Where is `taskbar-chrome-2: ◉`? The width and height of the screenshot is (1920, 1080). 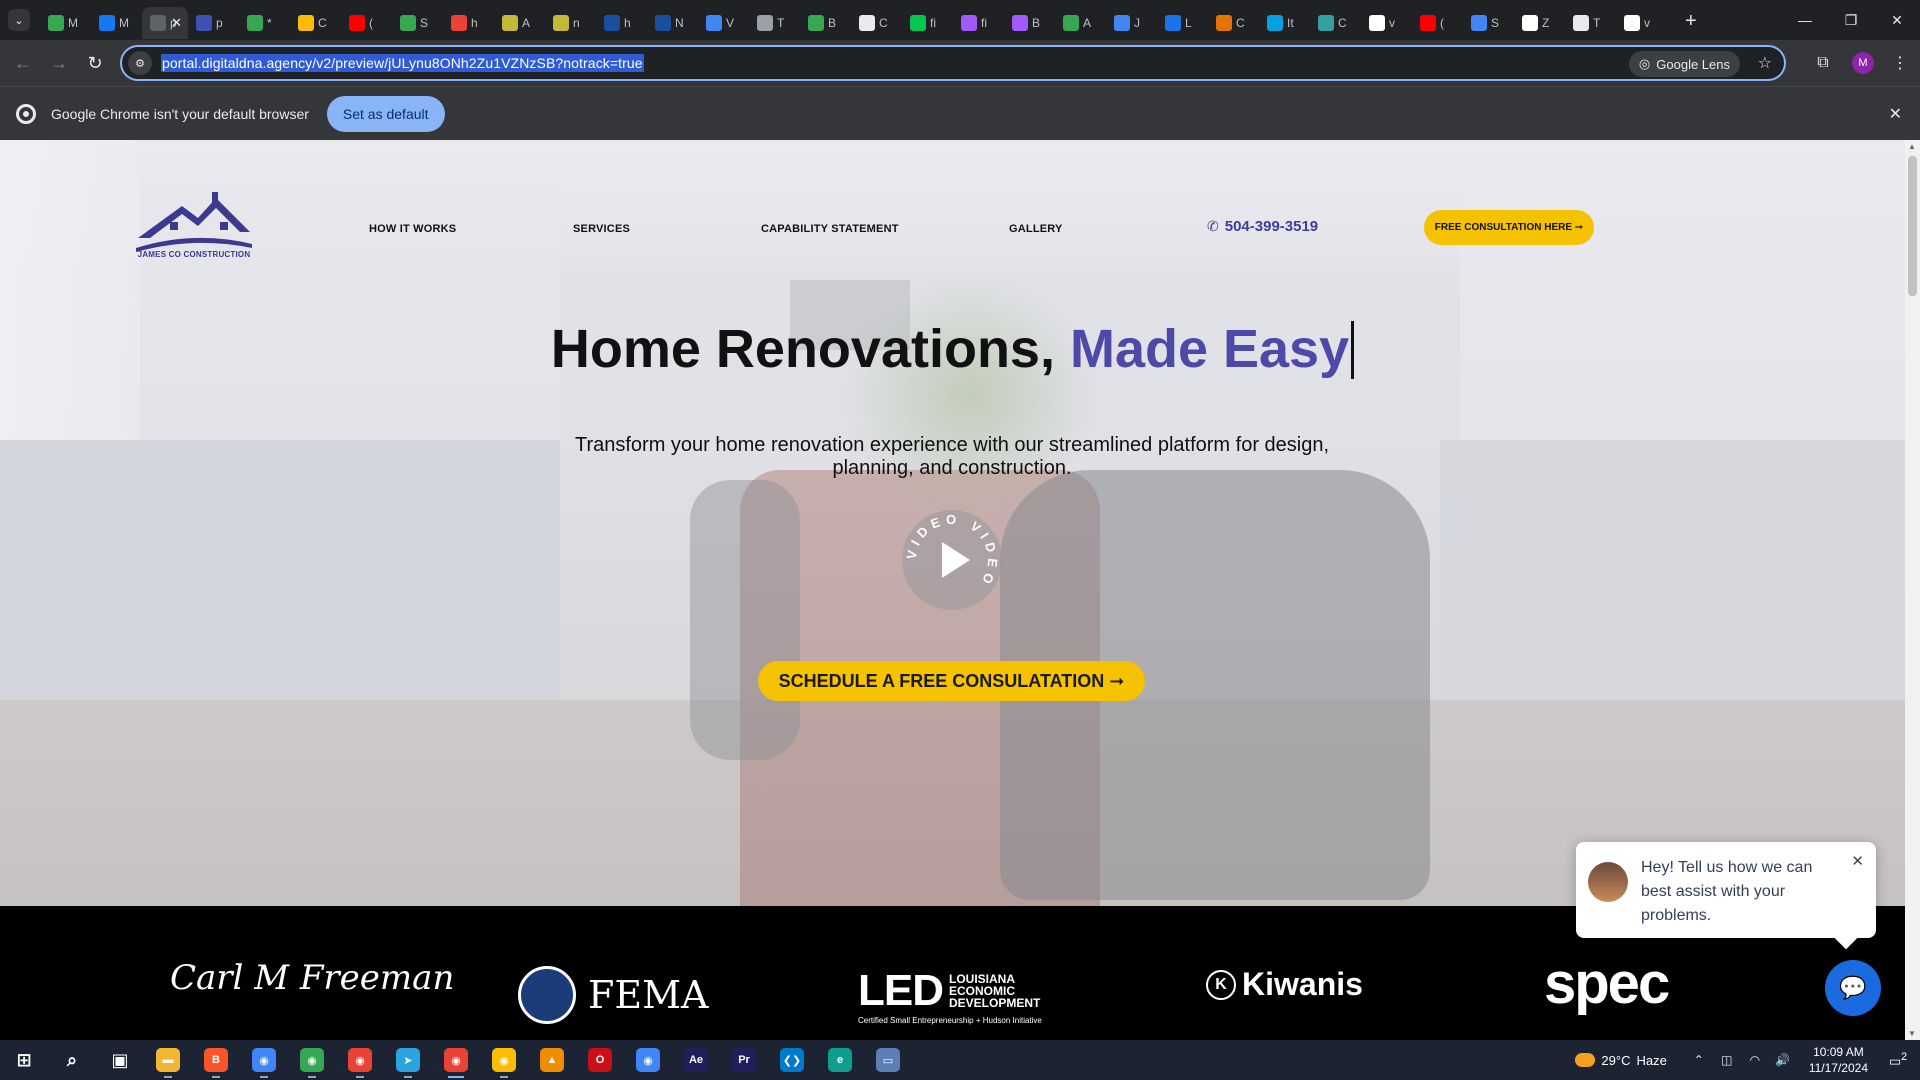 taskbar-chrome-2: ◉ is located at coordinates (360, 1060).